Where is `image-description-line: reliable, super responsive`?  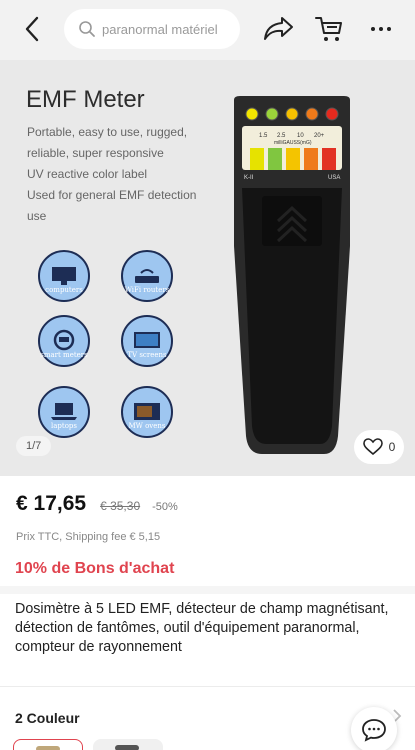 image-description-line: reliable, super responsive is located at coordinates (95, 153).